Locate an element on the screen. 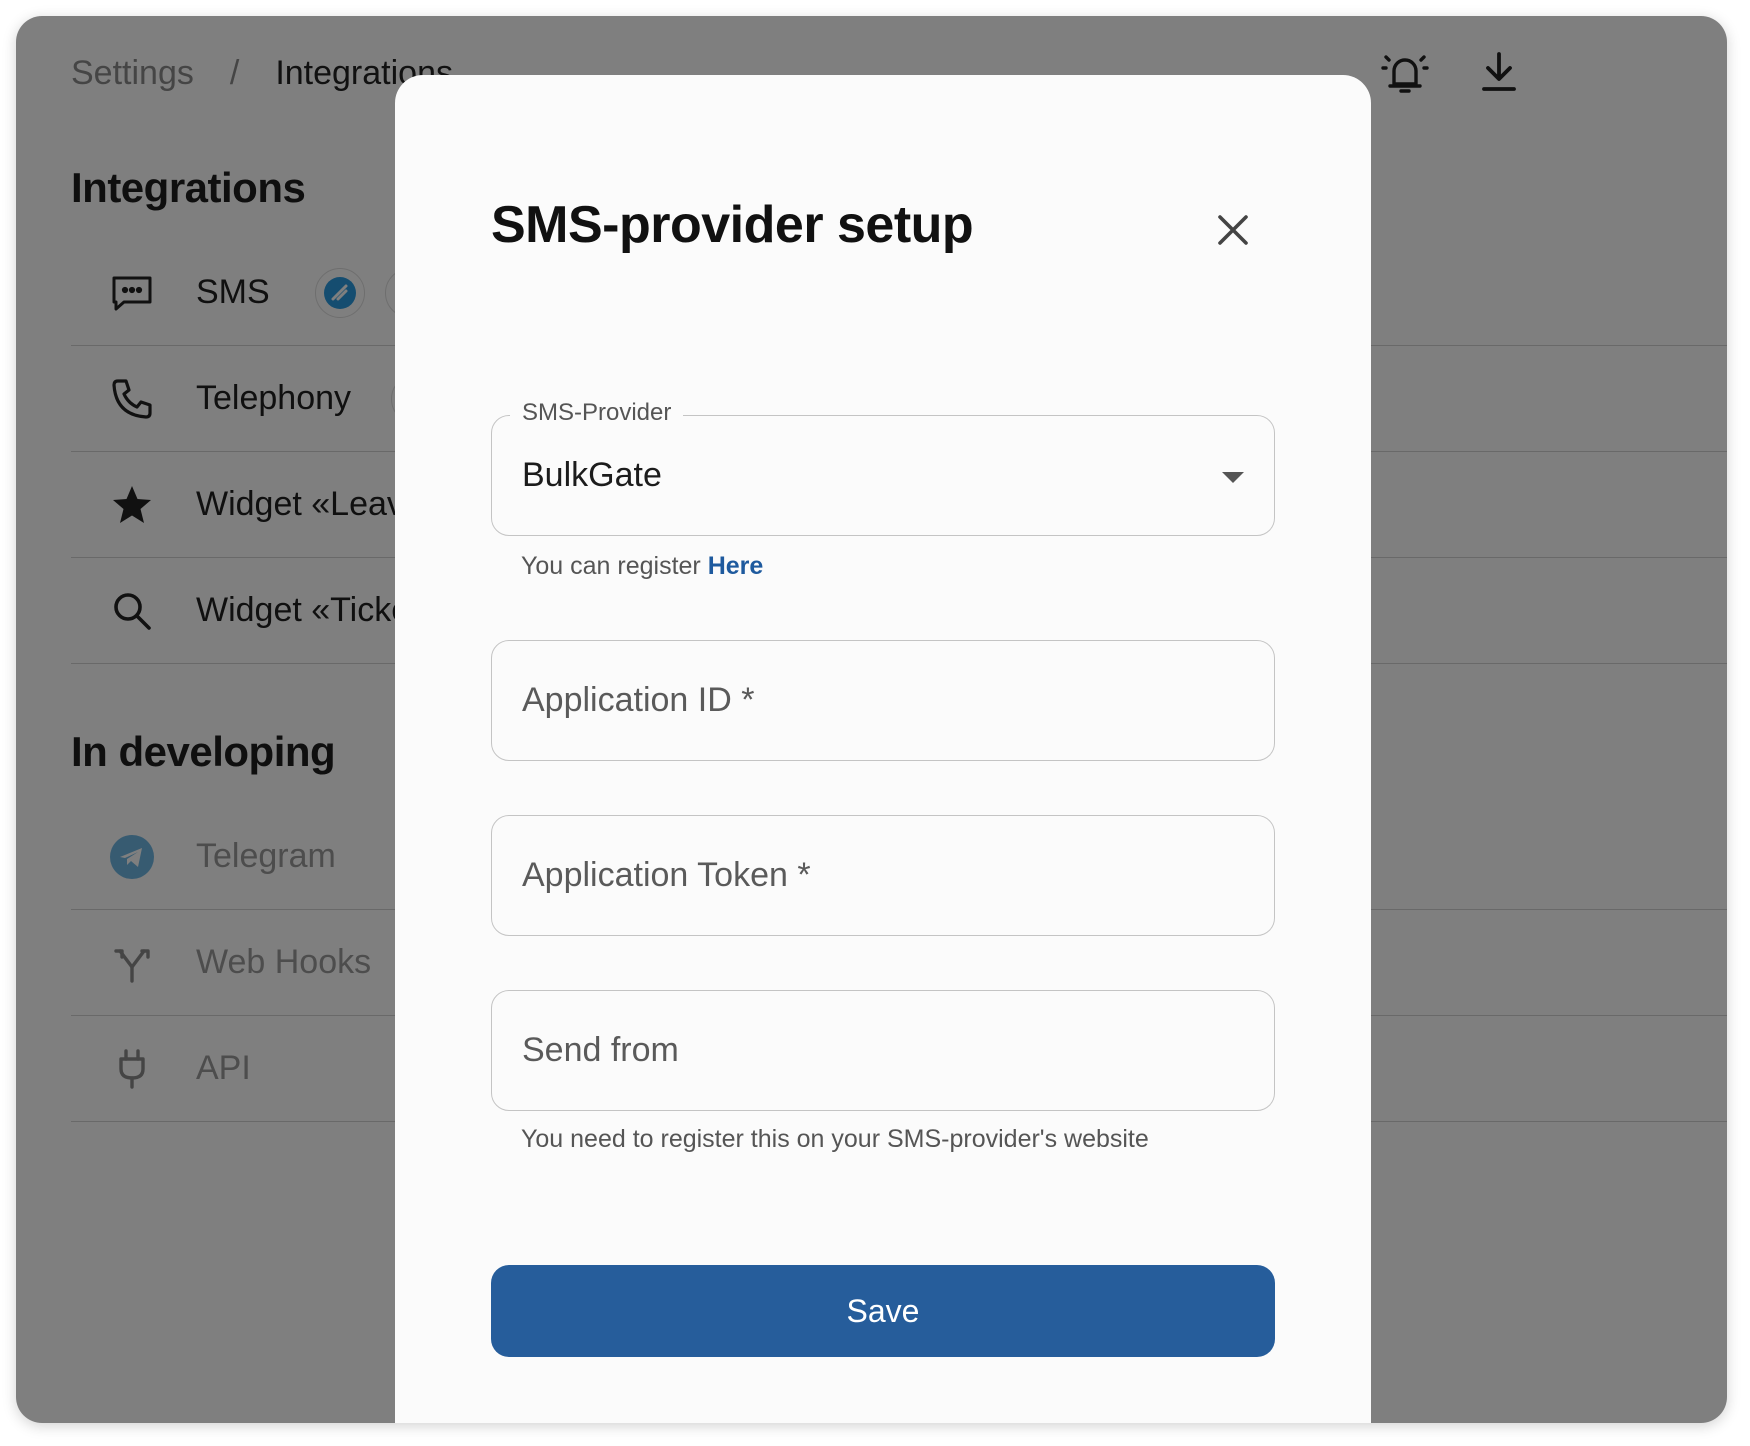 The image size is (1750, 1446). application-token-field is located at coordinates (883, 875).